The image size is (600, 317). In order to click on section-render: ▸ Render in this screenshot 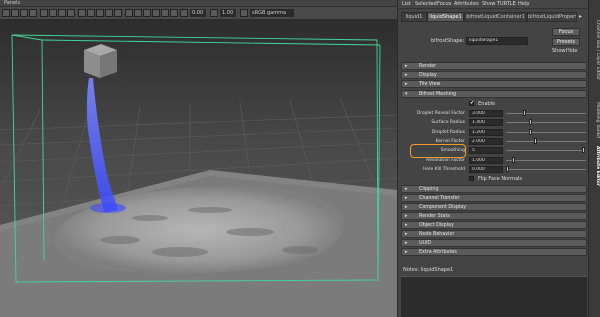, I will do `click(494, 66)`.